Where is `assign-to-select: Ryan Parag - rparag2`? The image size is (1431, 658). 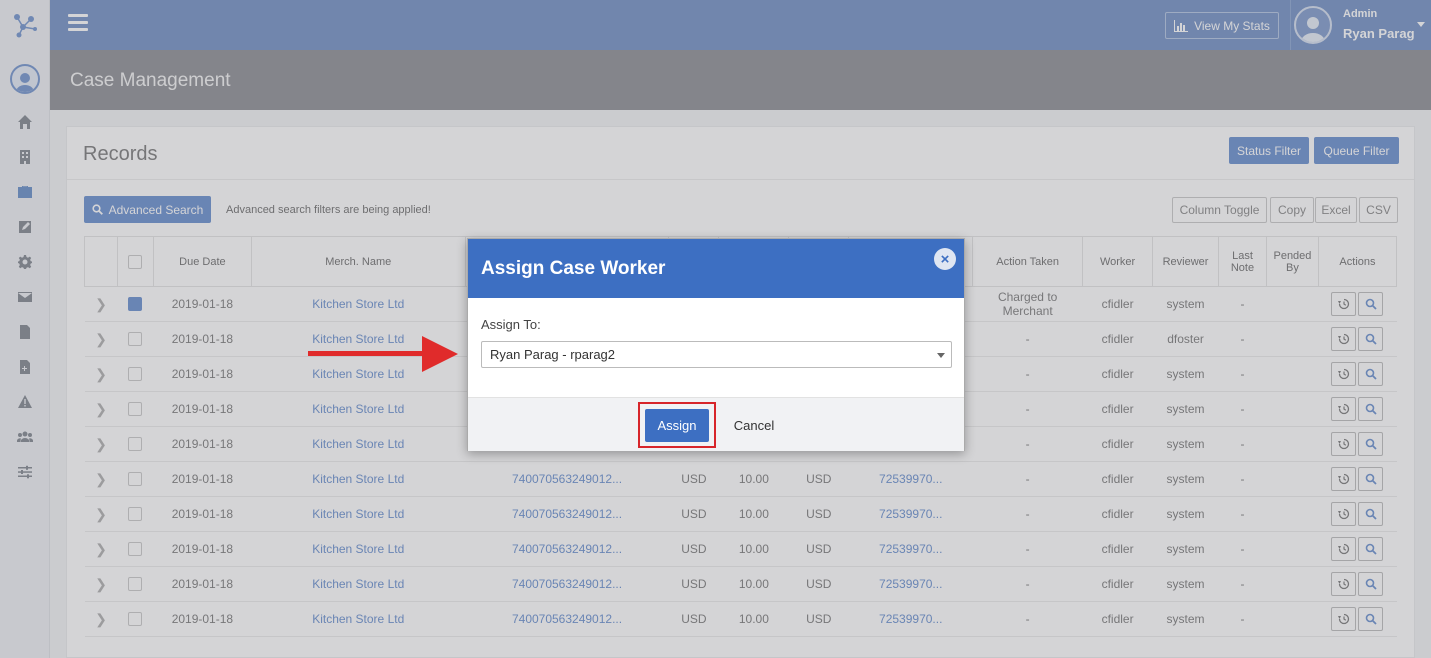
assign-to-select: Ryan Parag - rparag2 is located at coordinates (716, 354).